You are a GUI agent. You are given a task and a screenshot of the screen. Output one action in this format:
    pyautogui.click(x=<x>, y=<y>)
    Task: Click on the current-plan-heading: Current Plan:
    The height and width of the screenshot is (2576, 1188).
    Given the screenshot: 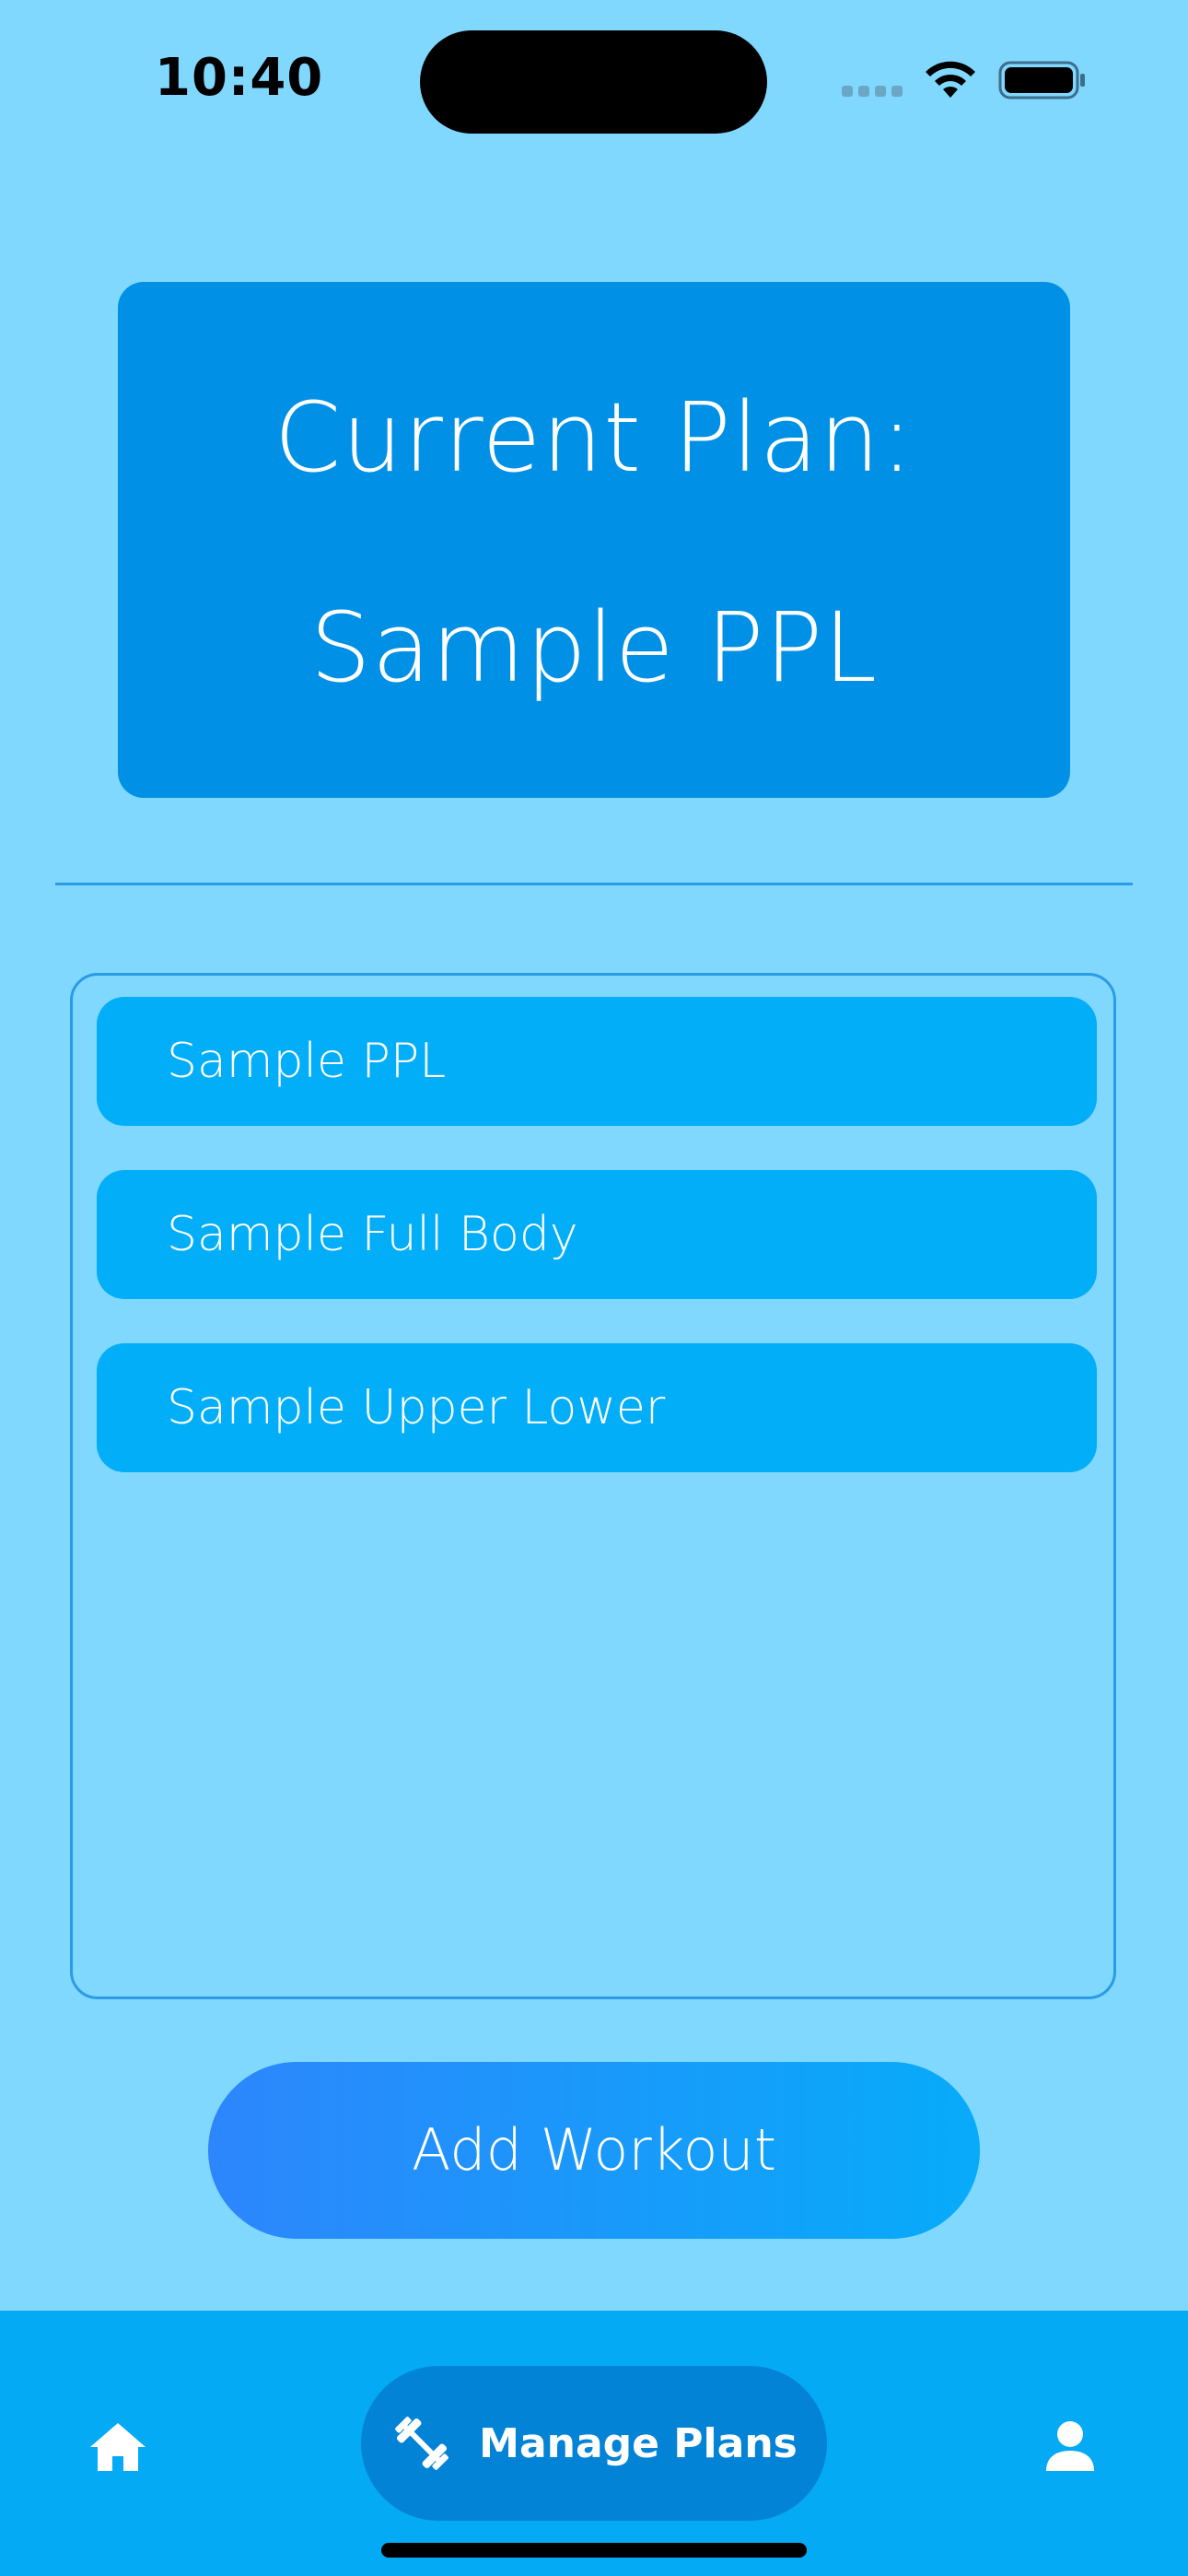 What is the action you would take?
    pyautogui.click(x=594, y=437)
    